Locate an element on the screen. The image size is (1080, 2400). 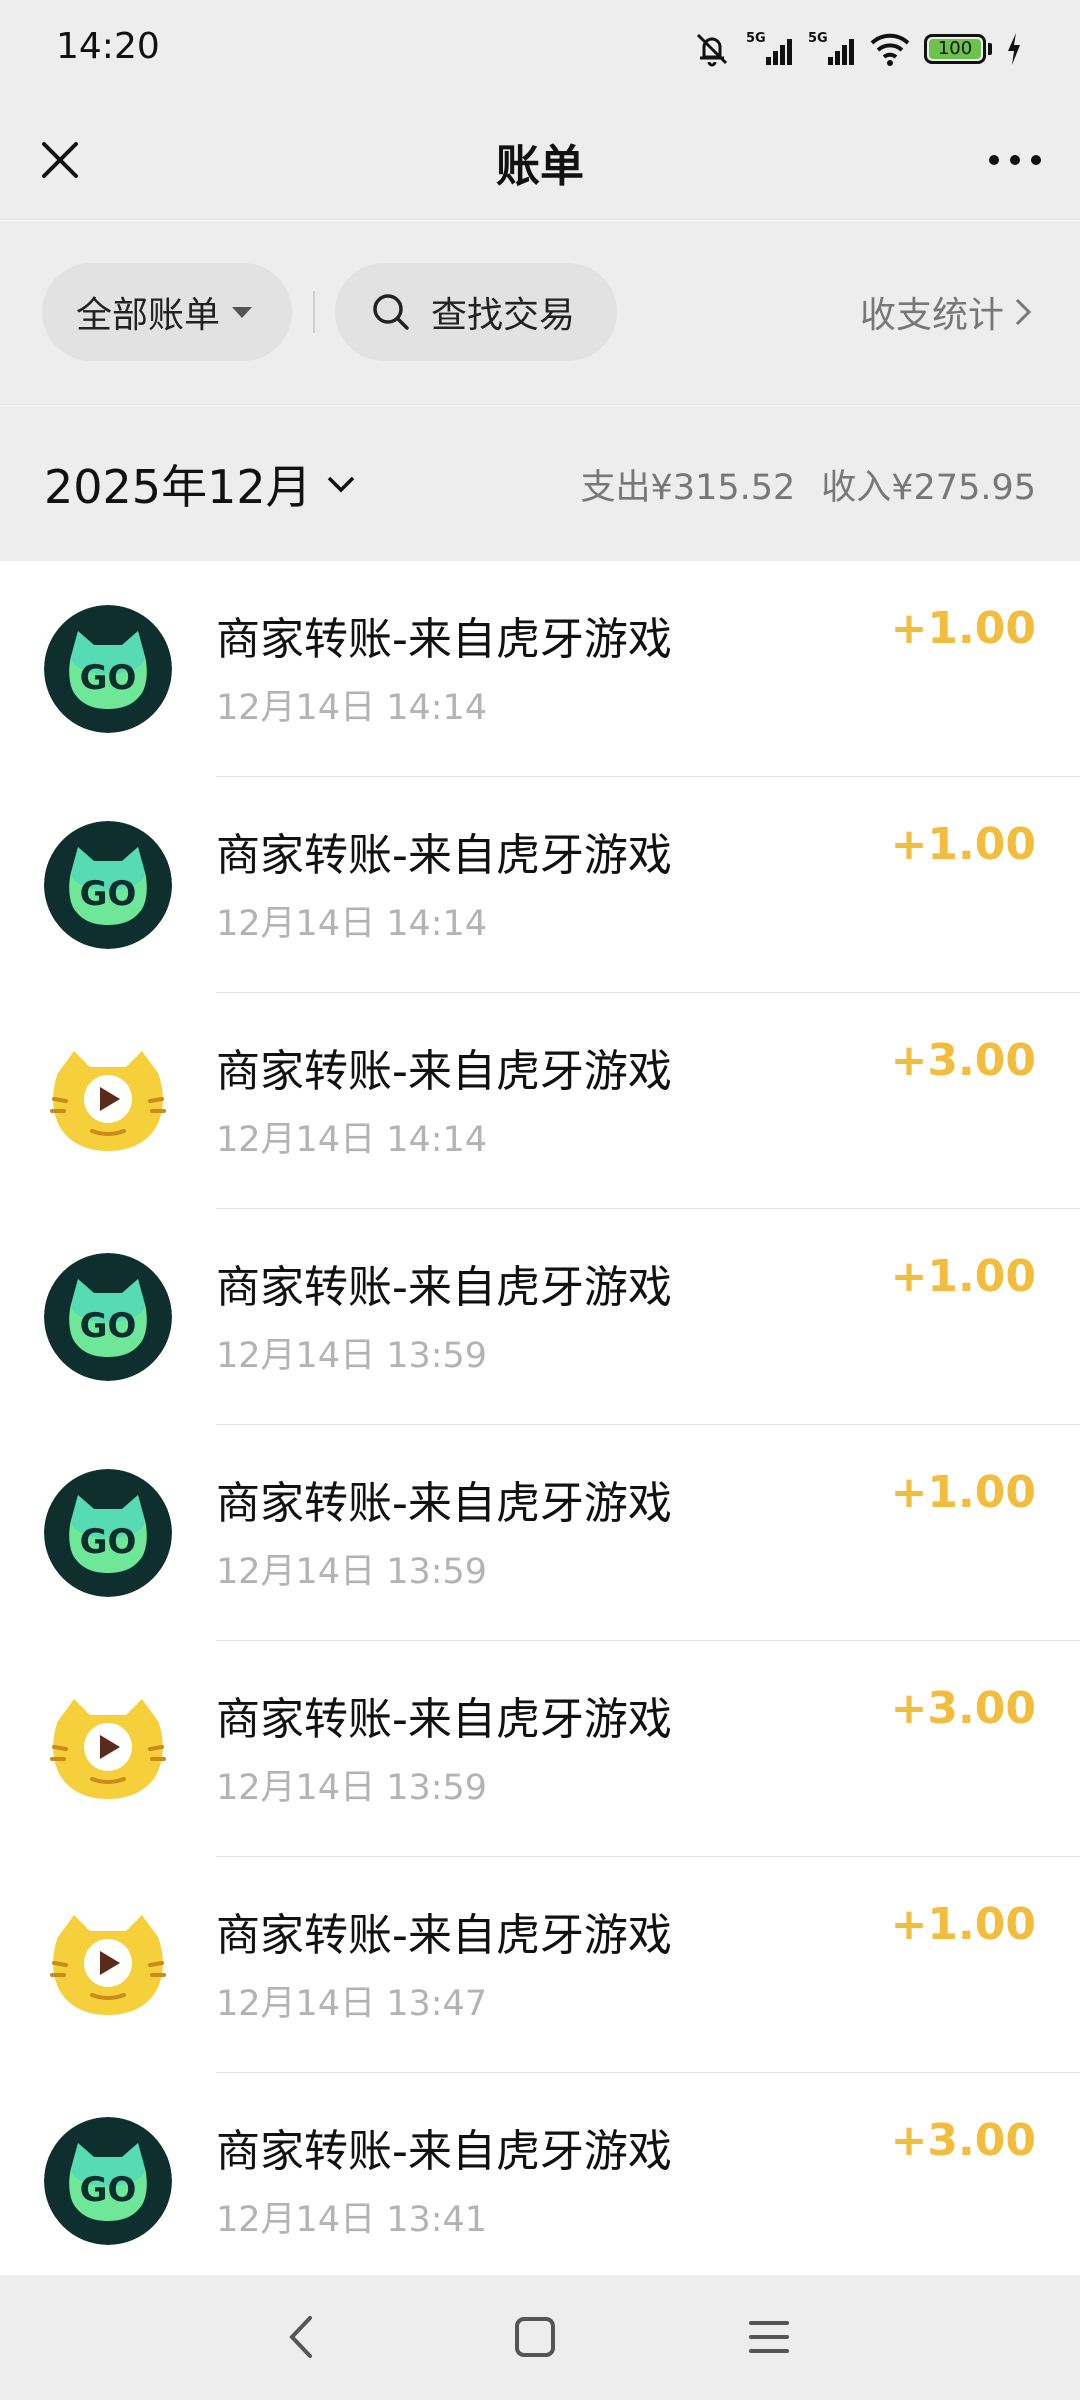
nav-bar: 账单 is located at coordinates (540, 160).